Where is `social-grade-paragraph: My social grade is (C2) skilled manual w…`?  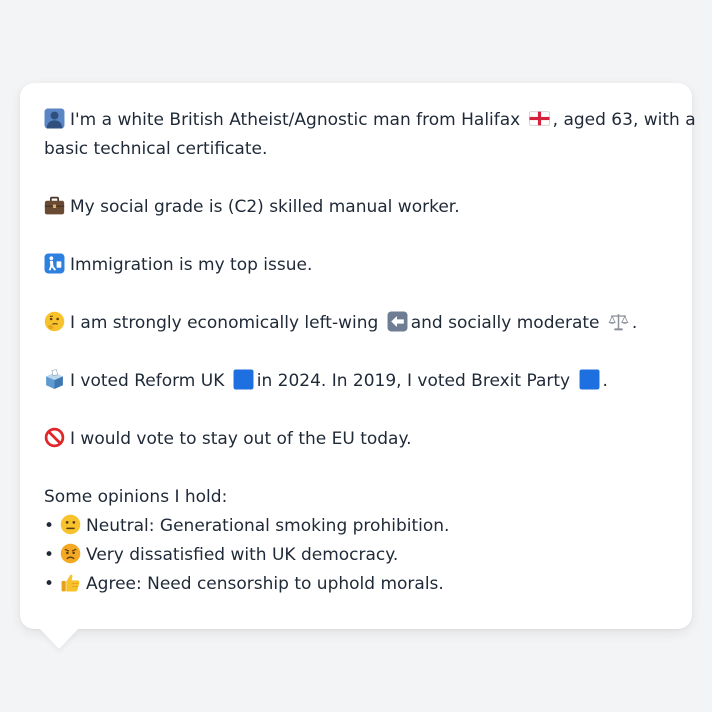 social-grade-paragraph: My social grade is (C2) skilled manual w… is located at coordinates (356, 207).